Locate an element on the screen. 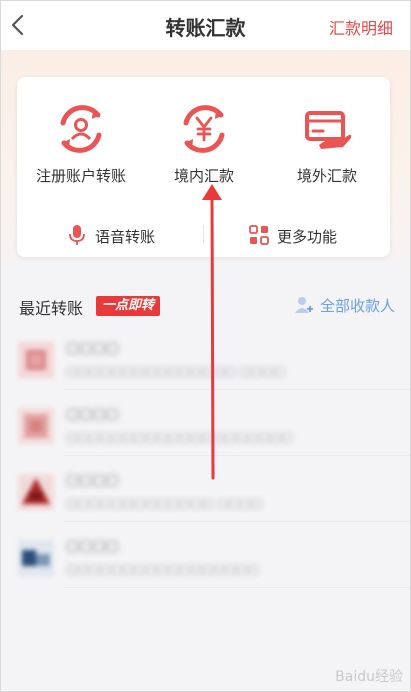 This screenshot has height=692, width=411. contact-account: ▢▢▢▢▢▢▢▢▢▢▢▢▢ ▢▢▢▢ is located at coordinates (164, 503).